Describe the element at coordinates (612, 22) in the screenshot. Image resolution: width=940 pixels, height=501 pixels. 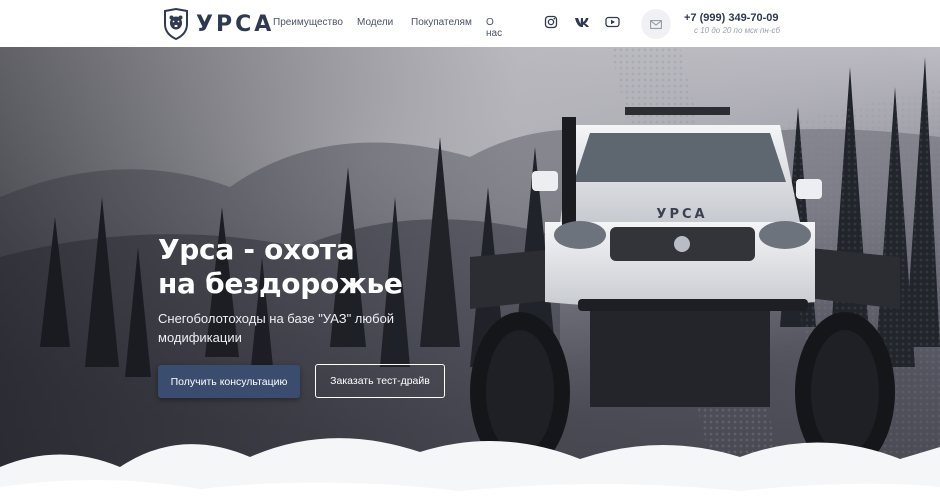
I see `youtube-icon` at that location.